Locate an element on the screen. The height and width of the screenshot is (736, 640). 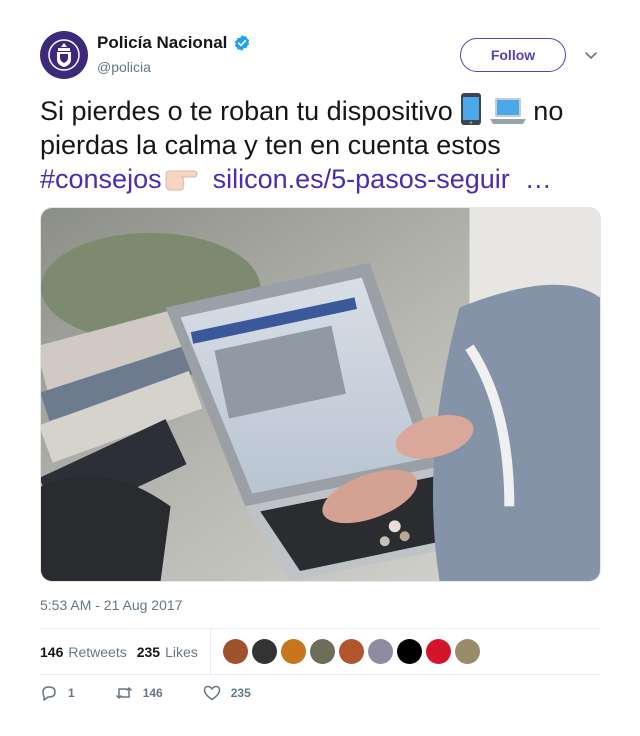
likers-avatars is located at coordinates (351, 651).